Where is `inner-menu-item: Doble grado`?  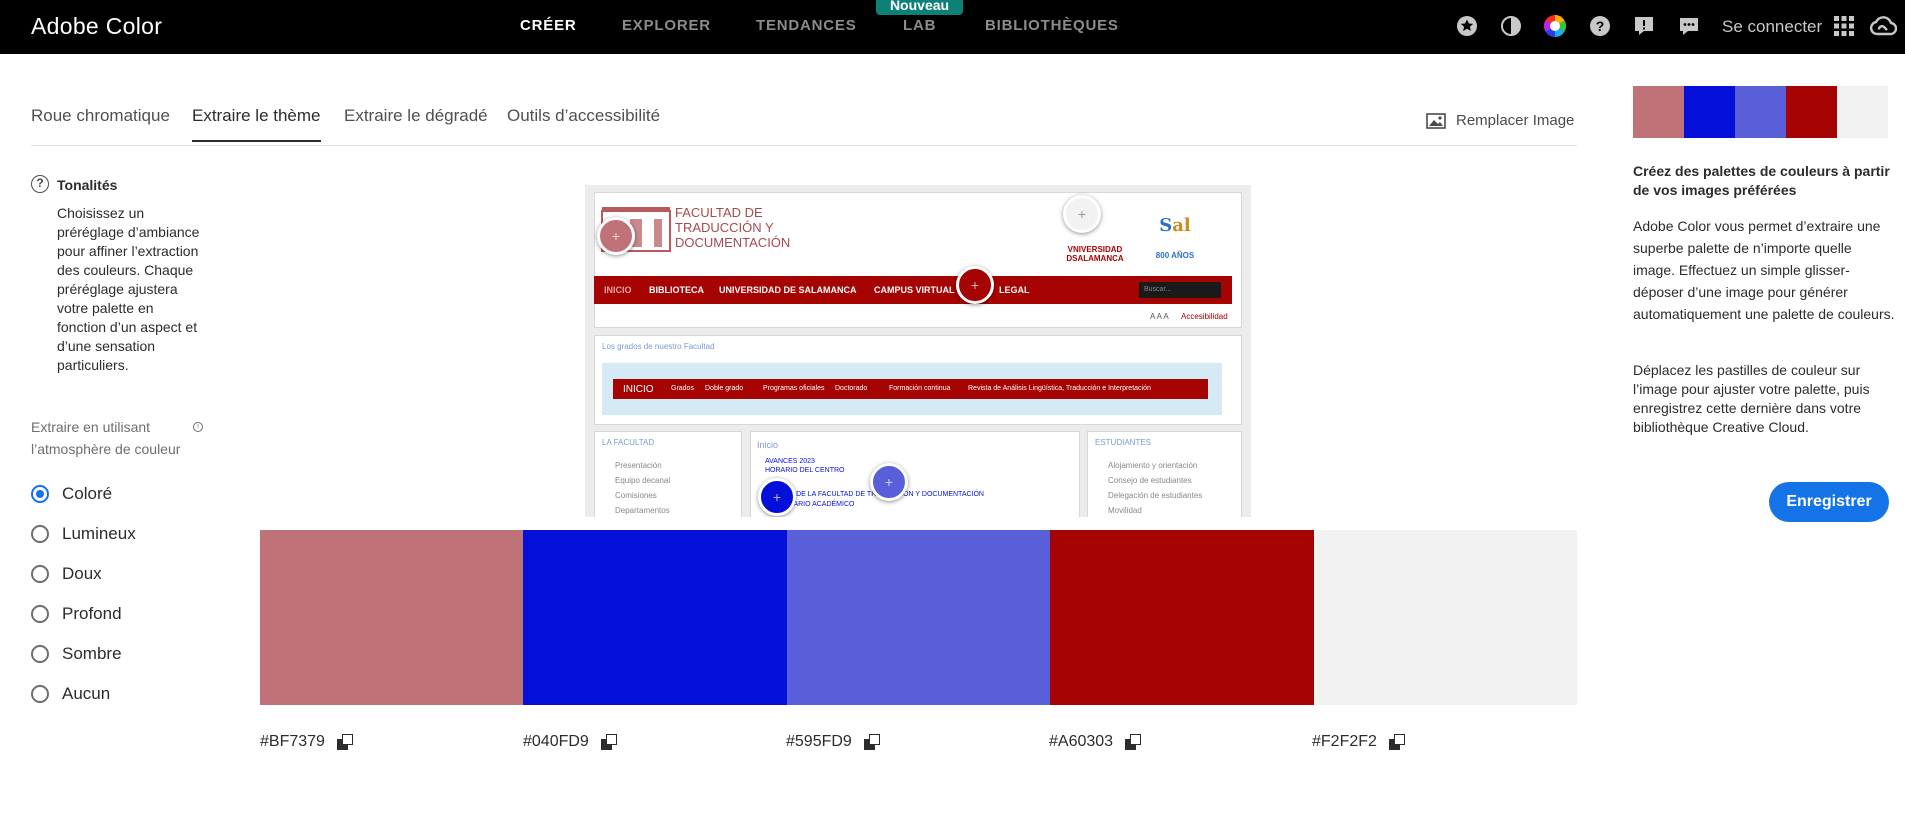
inner-menu-item: Doble grado is located at coordinates (724, 388).